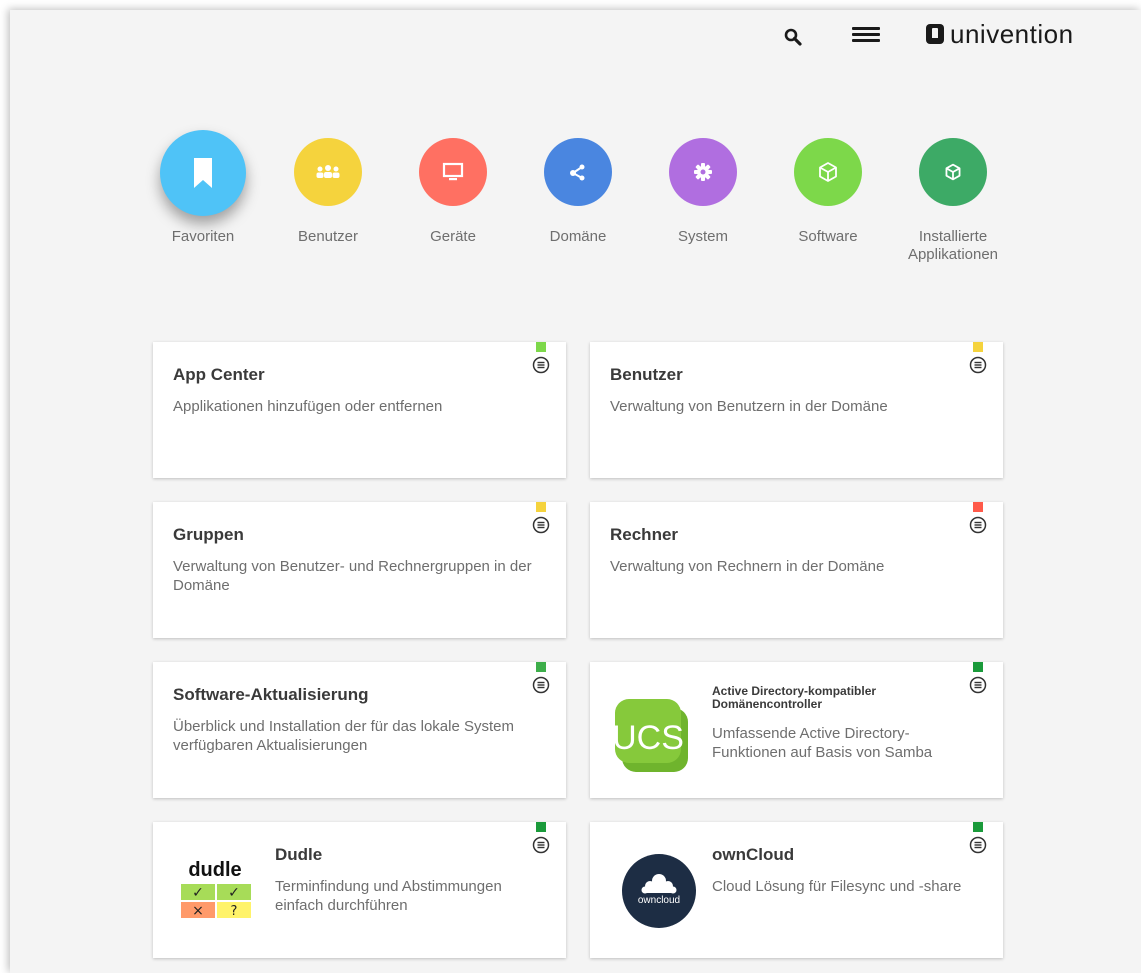 The height and width of the screenshot is (973, 1141). I want to click on univention-logo: univention, so click(1000, 34).